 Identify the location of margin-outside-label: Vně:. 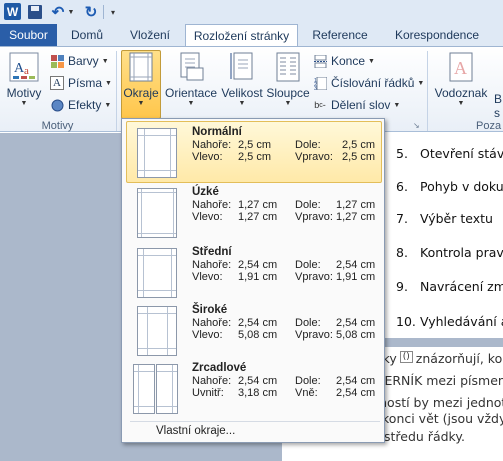
(306, 393).